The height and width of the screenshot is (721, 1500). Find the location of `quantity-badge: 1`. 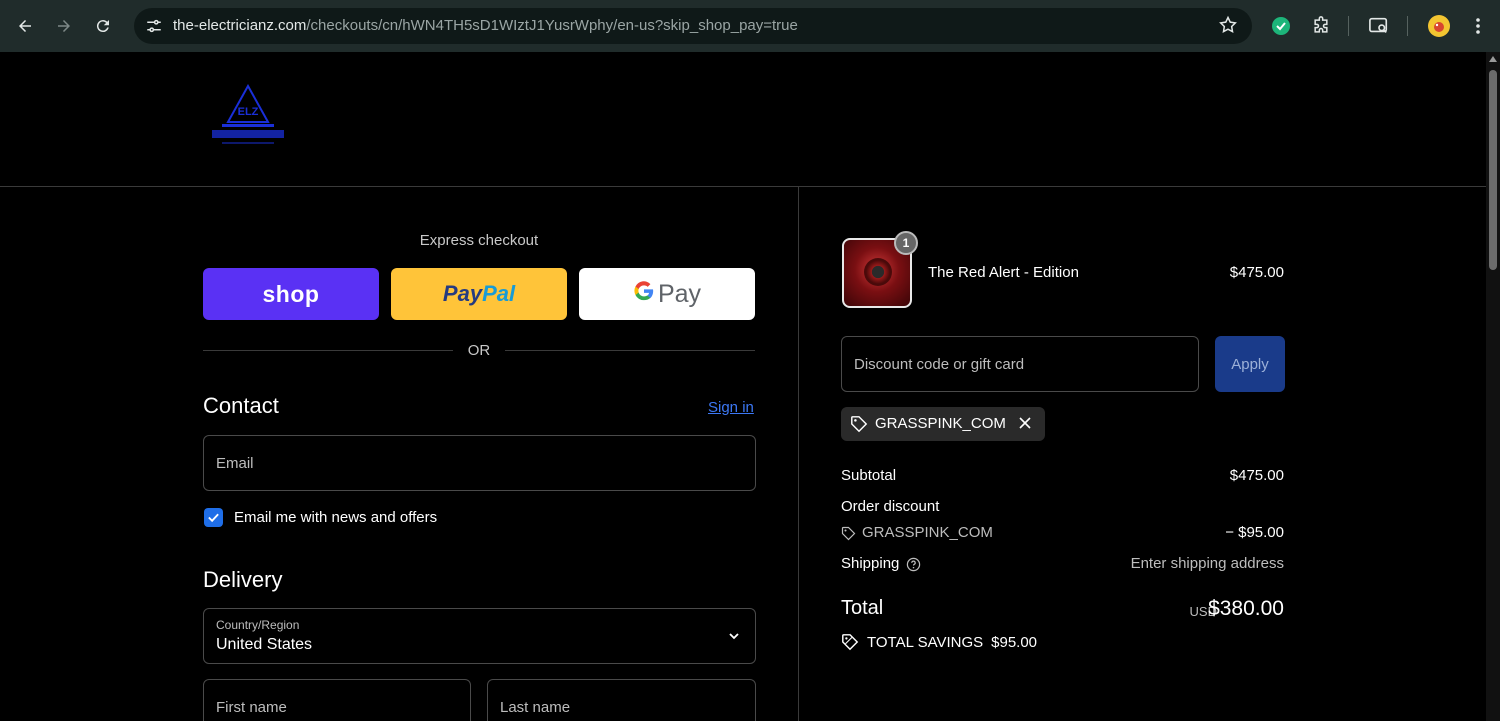

quantity-badge: 1 is located at coordinates (906, 243).